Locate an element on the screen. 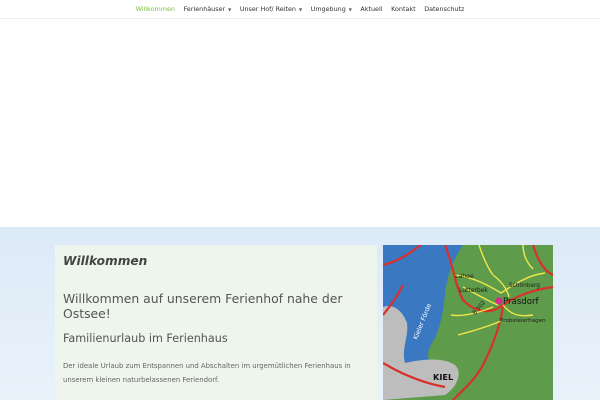 The width and height of the screenshot is (600, 400). nav-item-label: Datenschutz is located at coordinates (444, 8).